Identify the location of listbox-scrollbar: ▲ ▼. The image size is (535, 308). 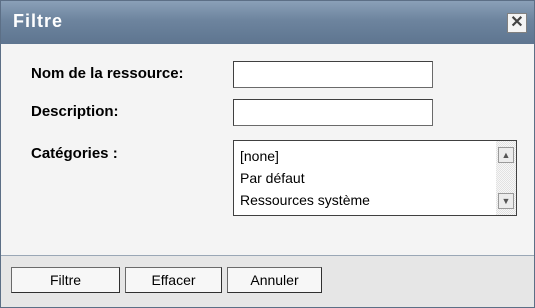
(506, 178).